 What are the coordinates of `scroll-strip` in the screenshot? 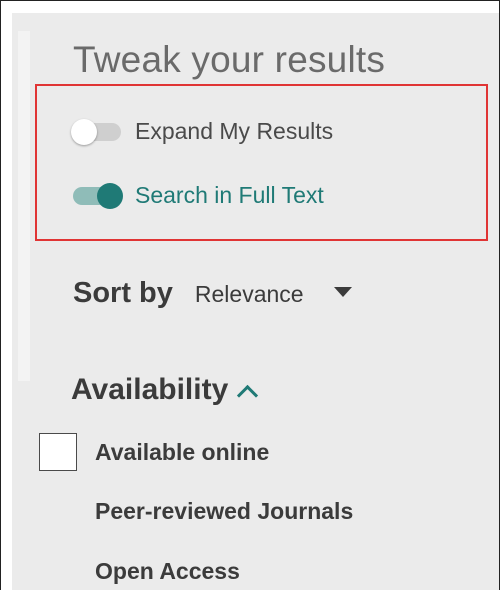 It's located at (24, 206).